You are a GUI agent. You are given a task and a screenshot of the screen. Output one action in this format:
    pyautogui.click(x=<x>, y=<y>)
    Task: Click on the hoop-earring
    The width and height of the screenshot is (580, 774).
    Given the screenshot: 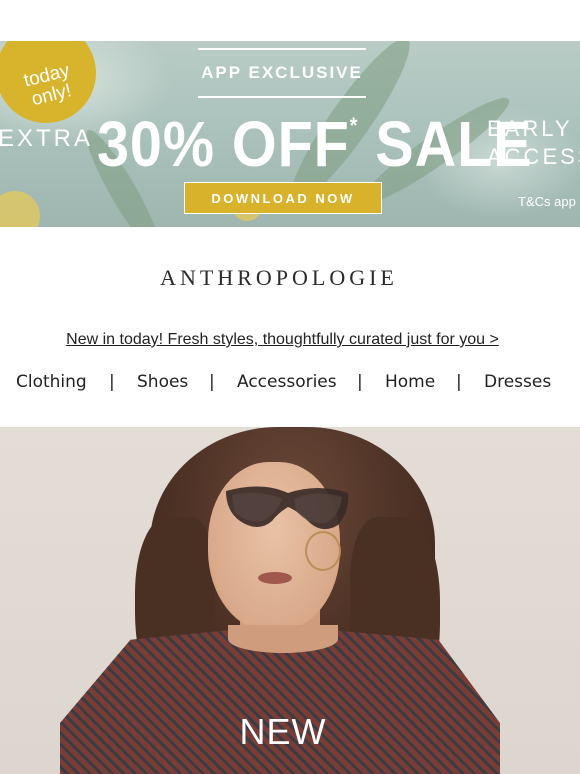 What is the action you would take?
    pyautogui.click(x=323, y=551)
    